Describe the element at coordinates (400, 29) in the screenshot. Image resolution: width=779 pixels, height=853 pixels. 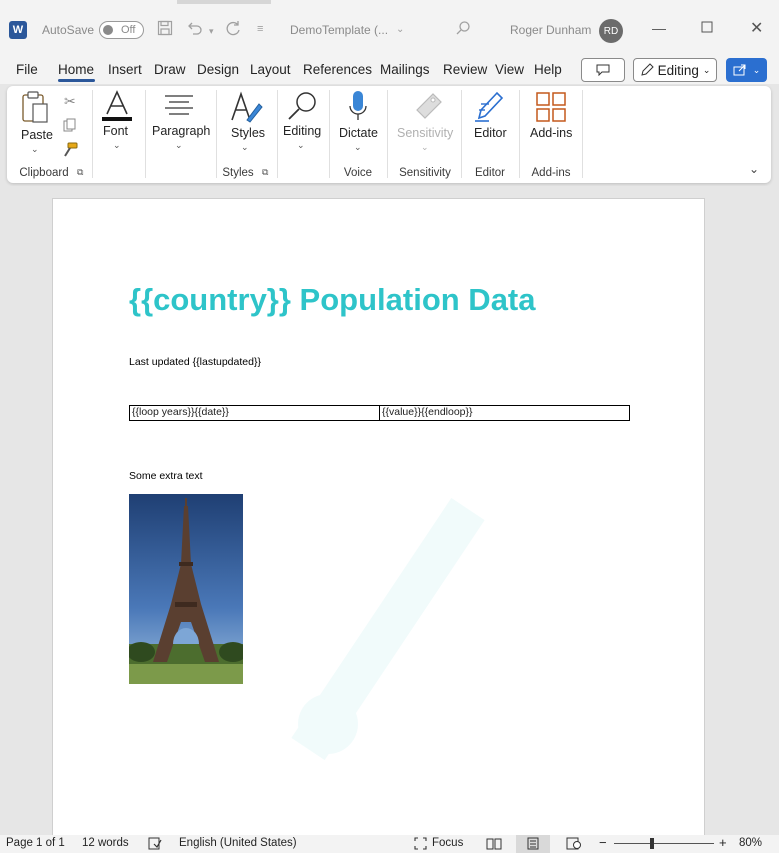
I see `doc-name-chevron-icon: ⌄` at that location.